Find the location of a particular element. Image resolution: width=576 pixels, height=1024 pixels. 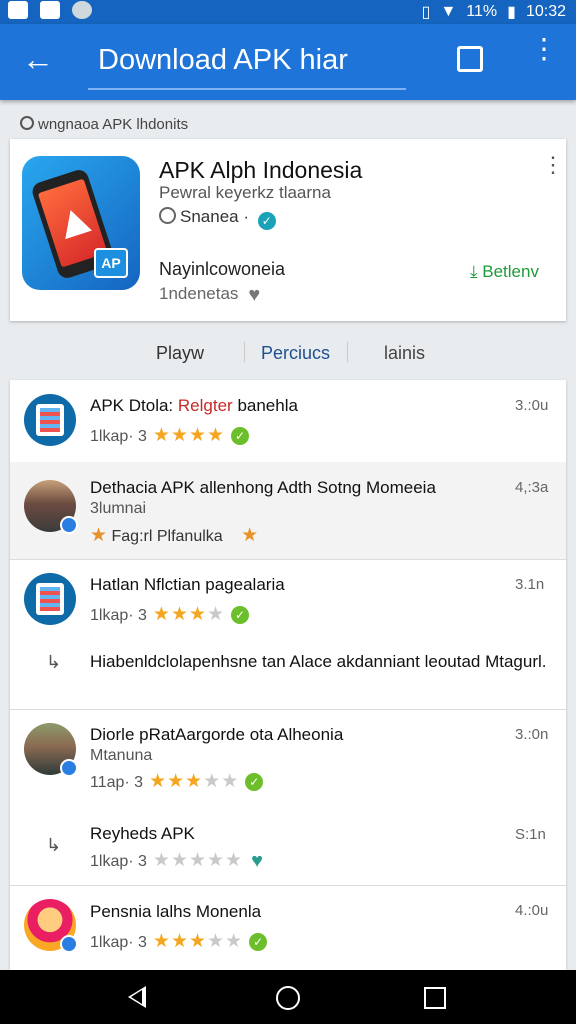

item-publisher: ★ Fag:rl Plfanulka ★ is located at coordinates (174, 535).